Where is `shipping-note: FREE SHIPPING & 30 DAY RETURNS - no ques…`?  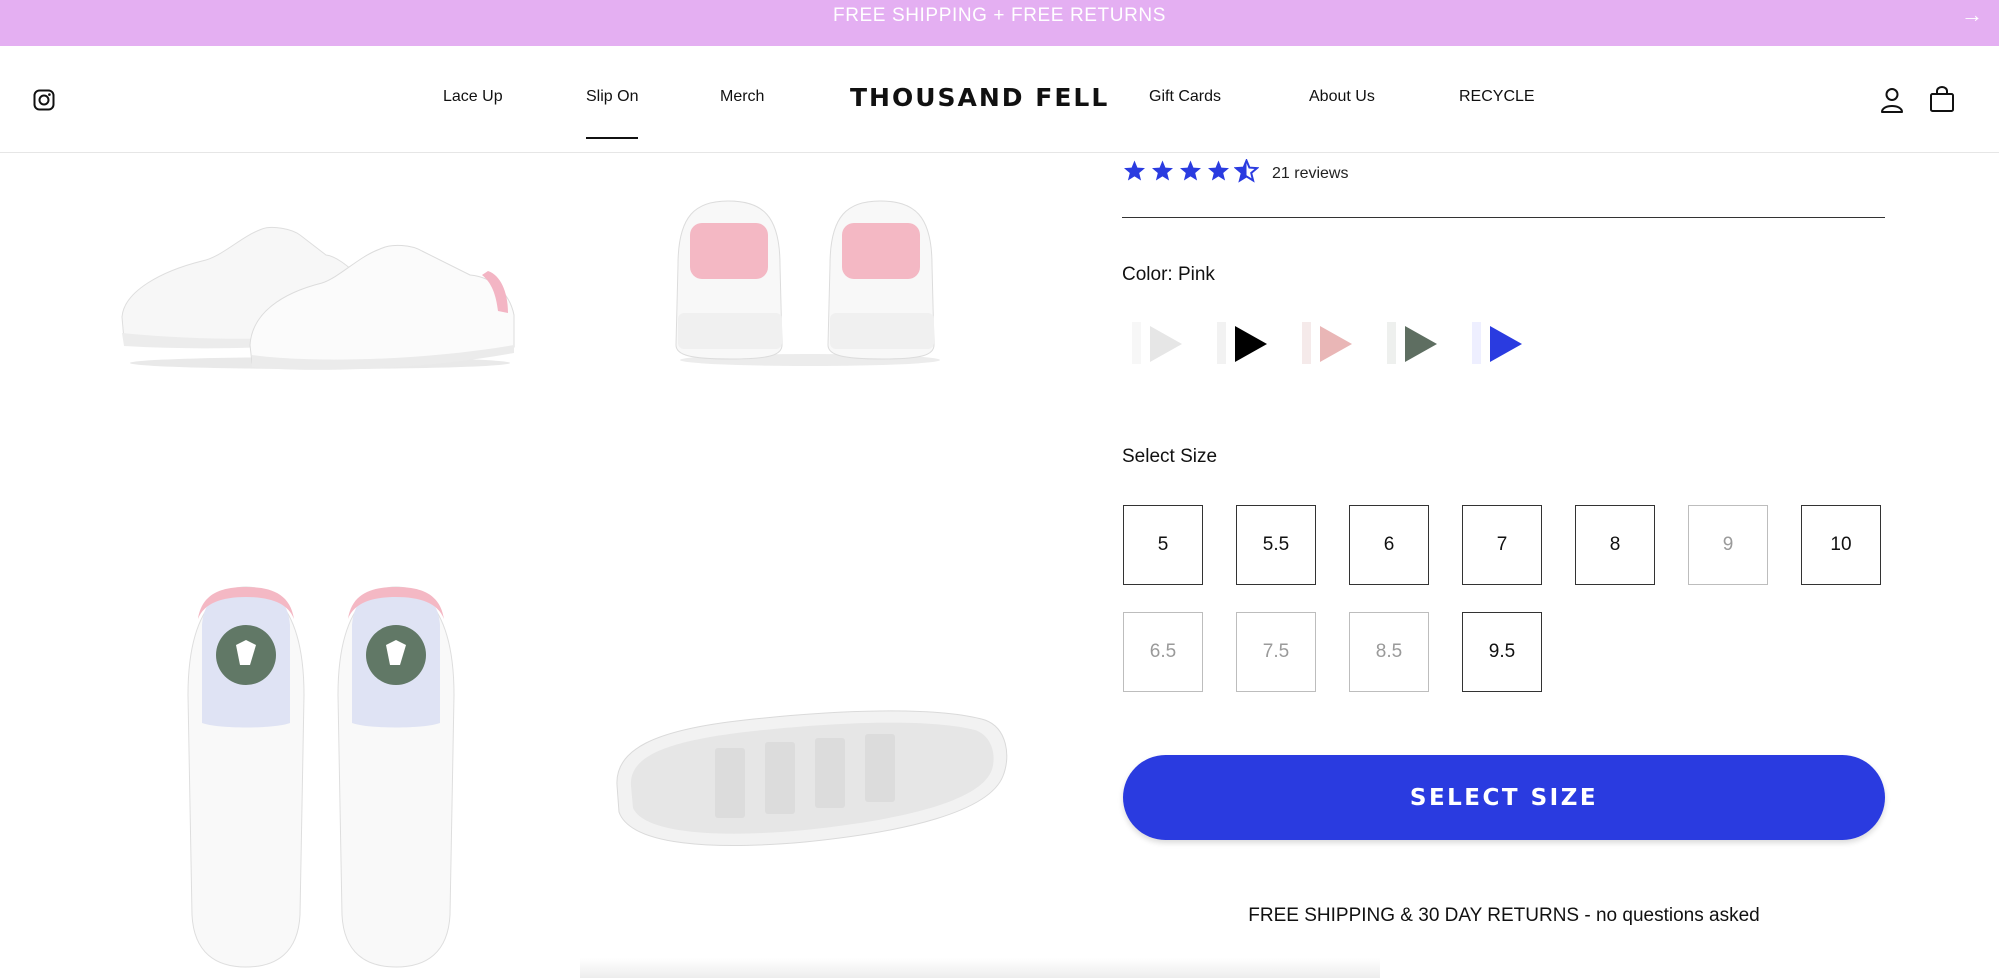
shipping-note: FREE SHIPPING & 30 DAY RETURNS - no ques… is located at coordinates (1504, 915).